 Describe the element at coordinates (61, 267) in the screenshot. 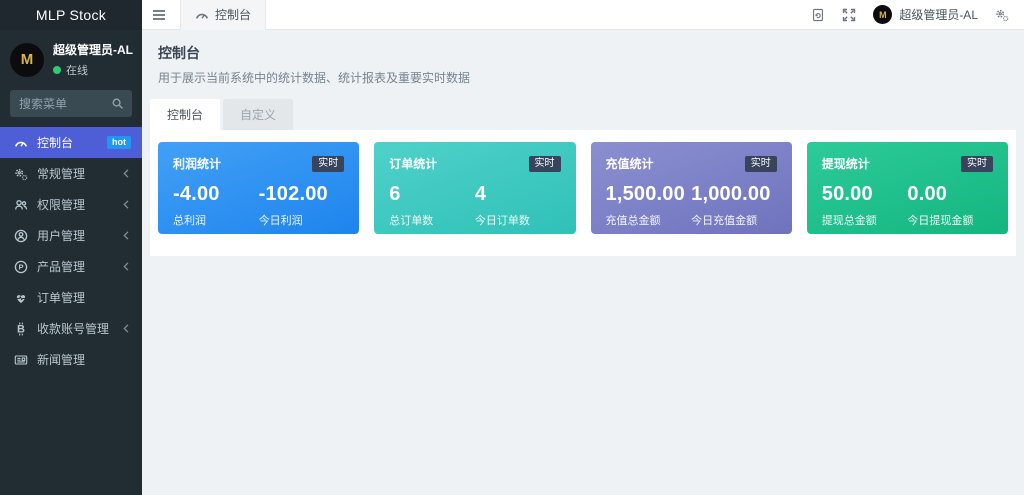

I see `sidebar-item-label: 产品管理` at that location.